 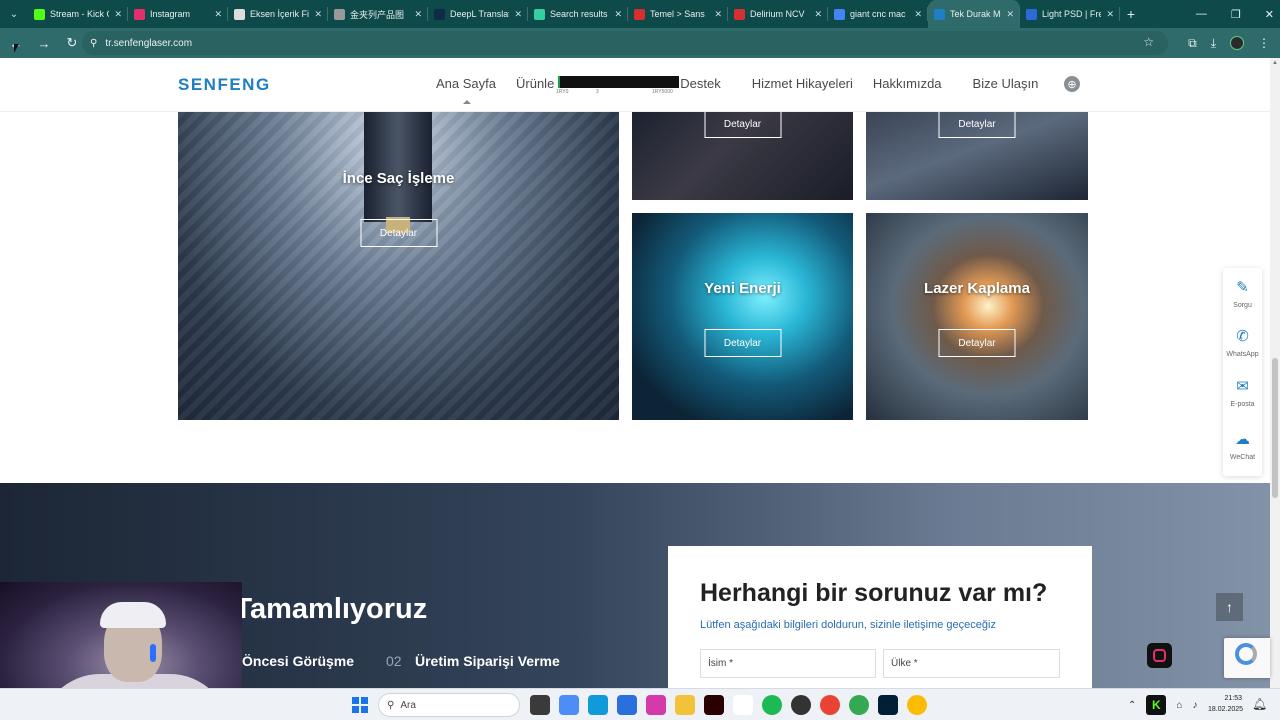 I want to click on browser-tab: Temel > Sans ✕, so click(x=678, y=14).